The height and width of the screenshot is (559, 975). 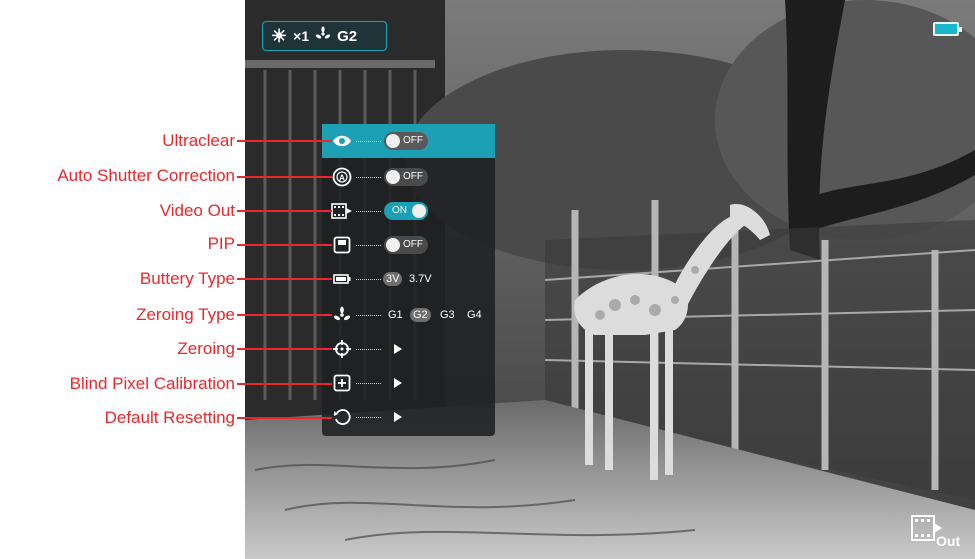 I want to click on video-out-label: Out, so click(x=948, y=541).